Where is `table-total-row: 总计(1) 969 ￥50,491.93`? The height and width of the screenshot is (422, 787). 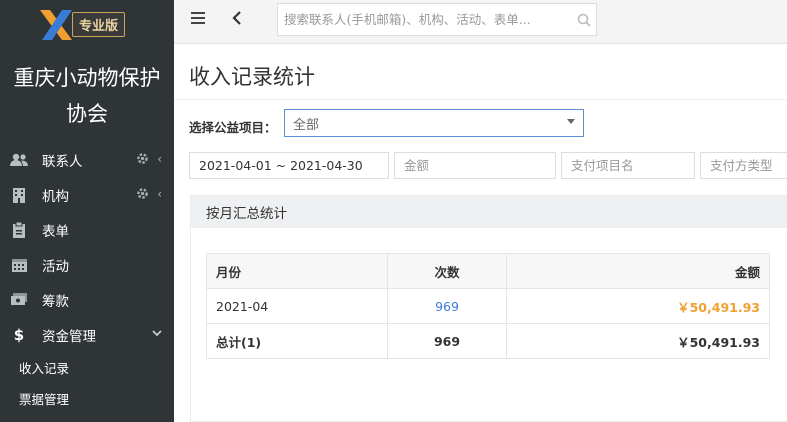 table-total-row: 总计(1) 969 ￥50,491.93 is located at coordinates (488, 341).